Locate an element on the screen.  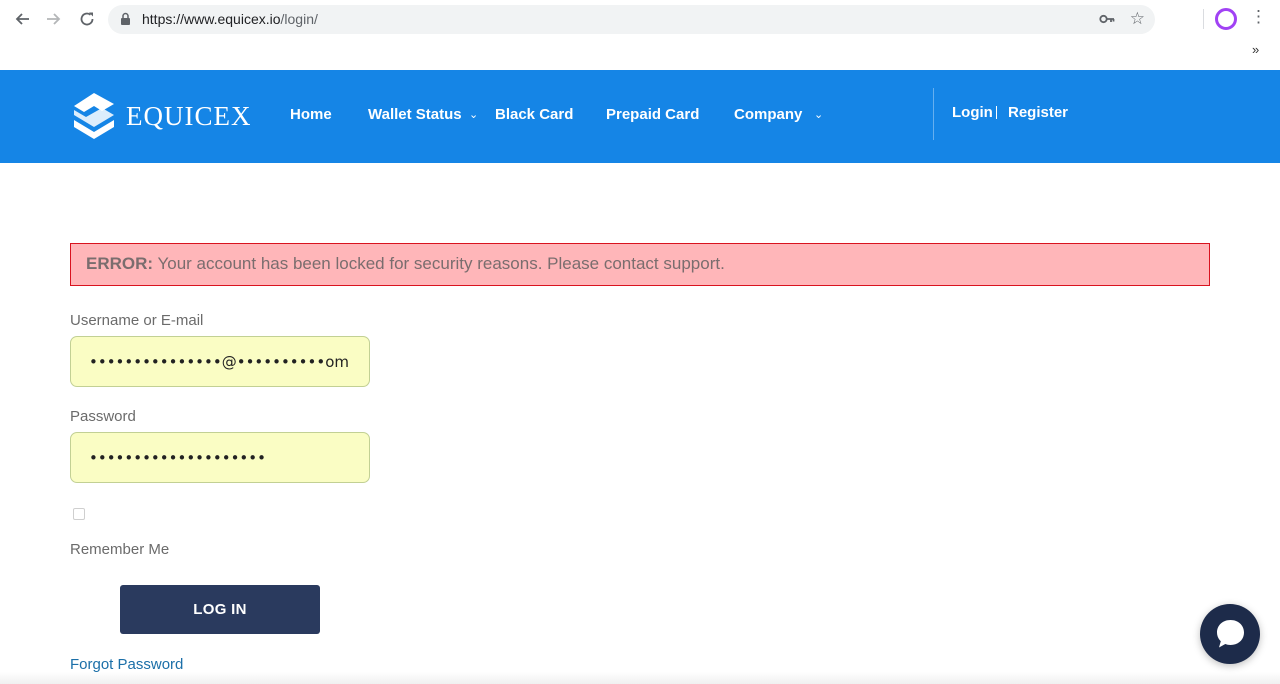
forward-button is located at coordinates (54, 19).